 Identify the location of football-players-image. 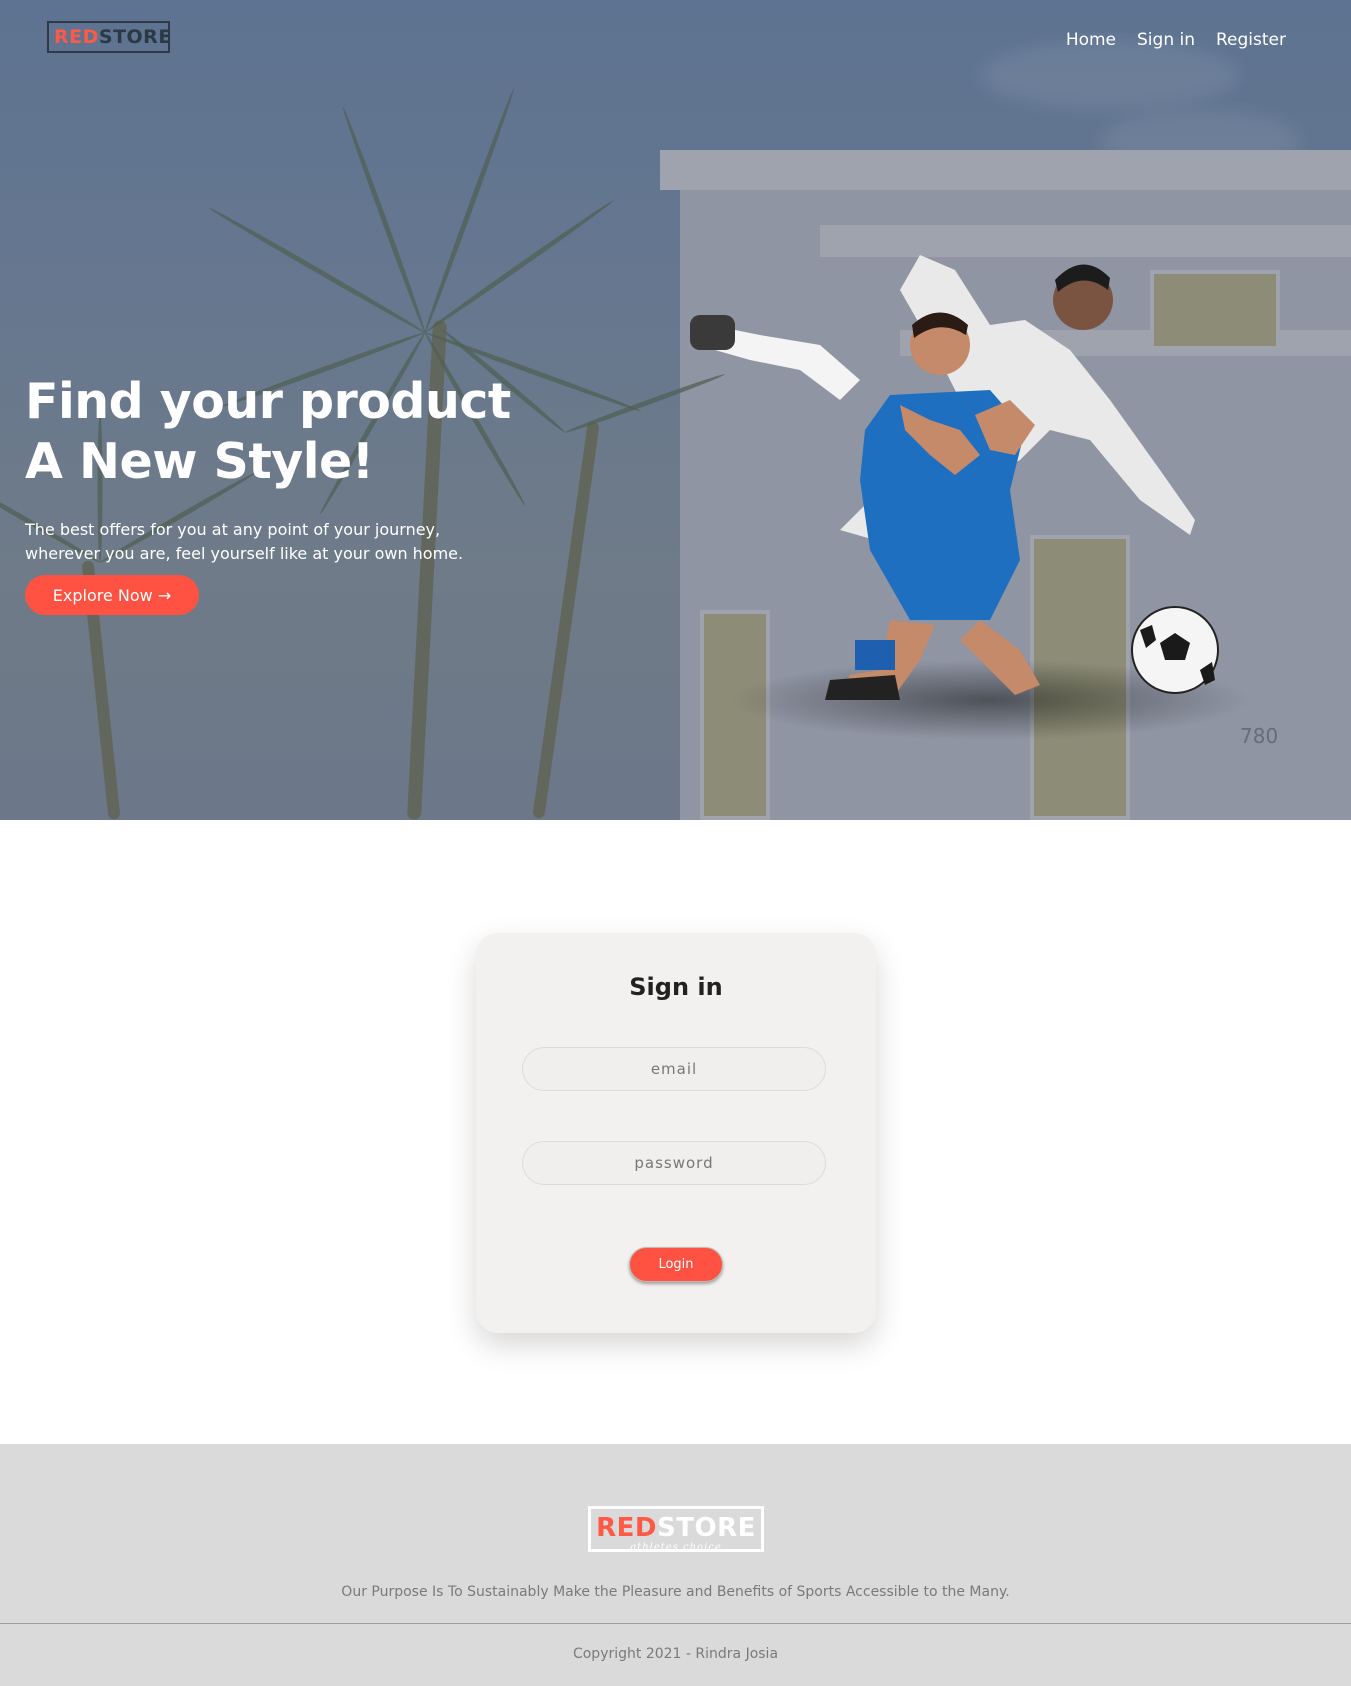
(970, 497).